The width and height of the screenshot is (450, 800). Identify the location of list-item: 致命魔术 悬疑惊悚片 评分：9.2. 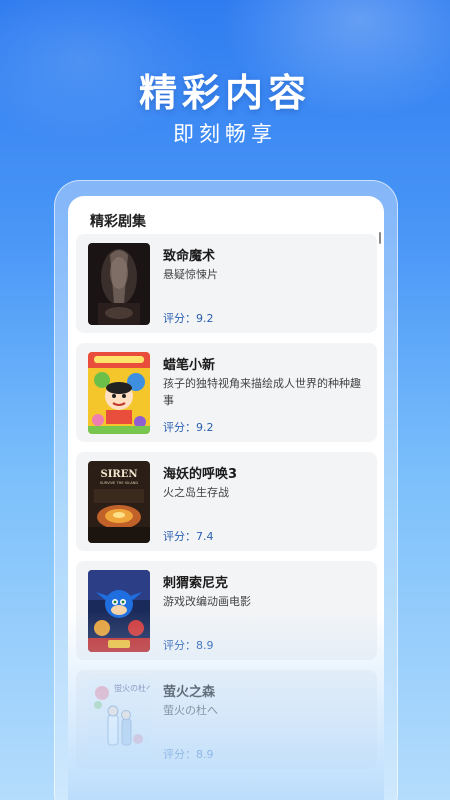
(226, 283).